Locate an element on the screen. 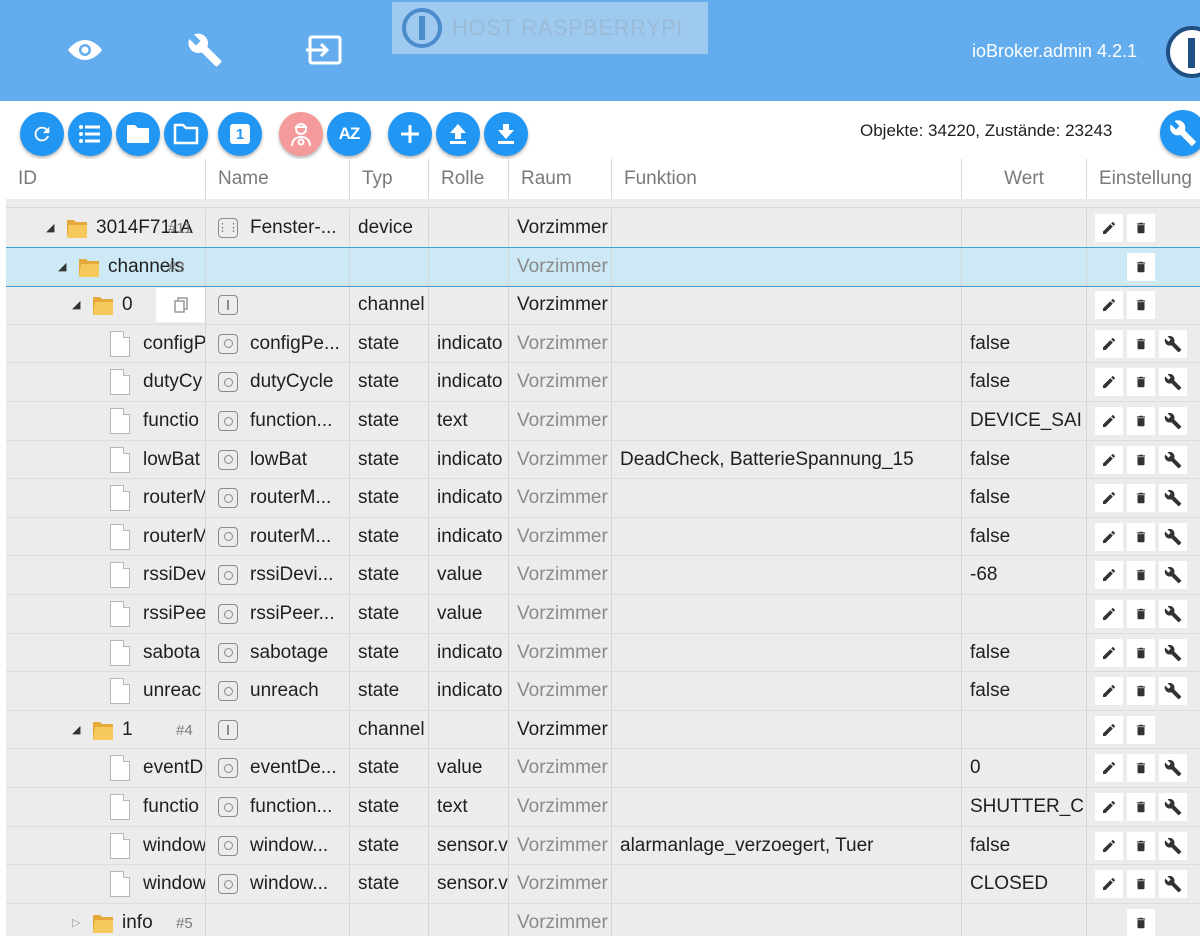  upload-button is located at coordinates (458, 134).